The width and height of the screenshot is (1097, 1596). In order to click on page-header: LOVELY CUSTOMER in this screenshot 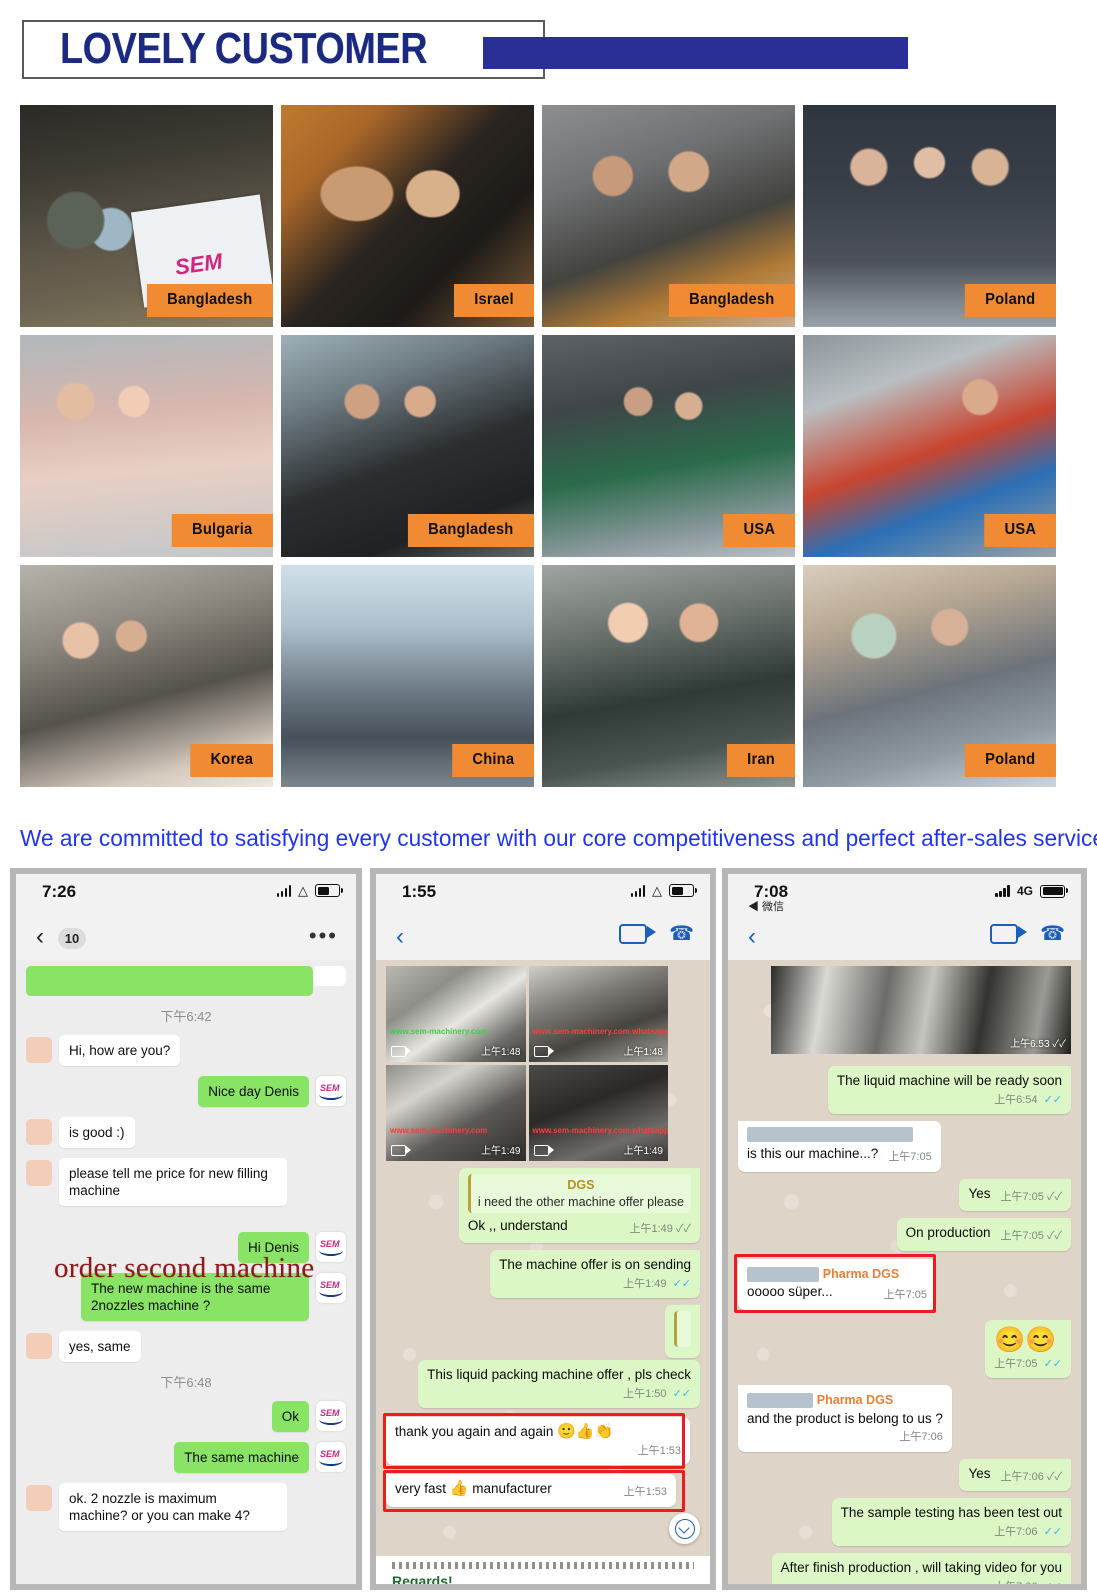, I will do `click(548, 48)`.